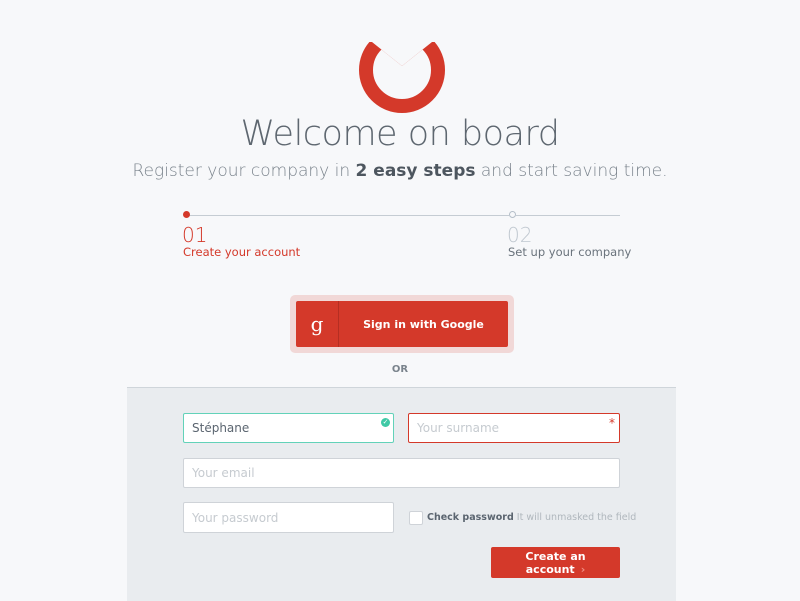  Describe the element at coordinates (317, 324) in the screenshot. I see `google-icon: g` at that location.